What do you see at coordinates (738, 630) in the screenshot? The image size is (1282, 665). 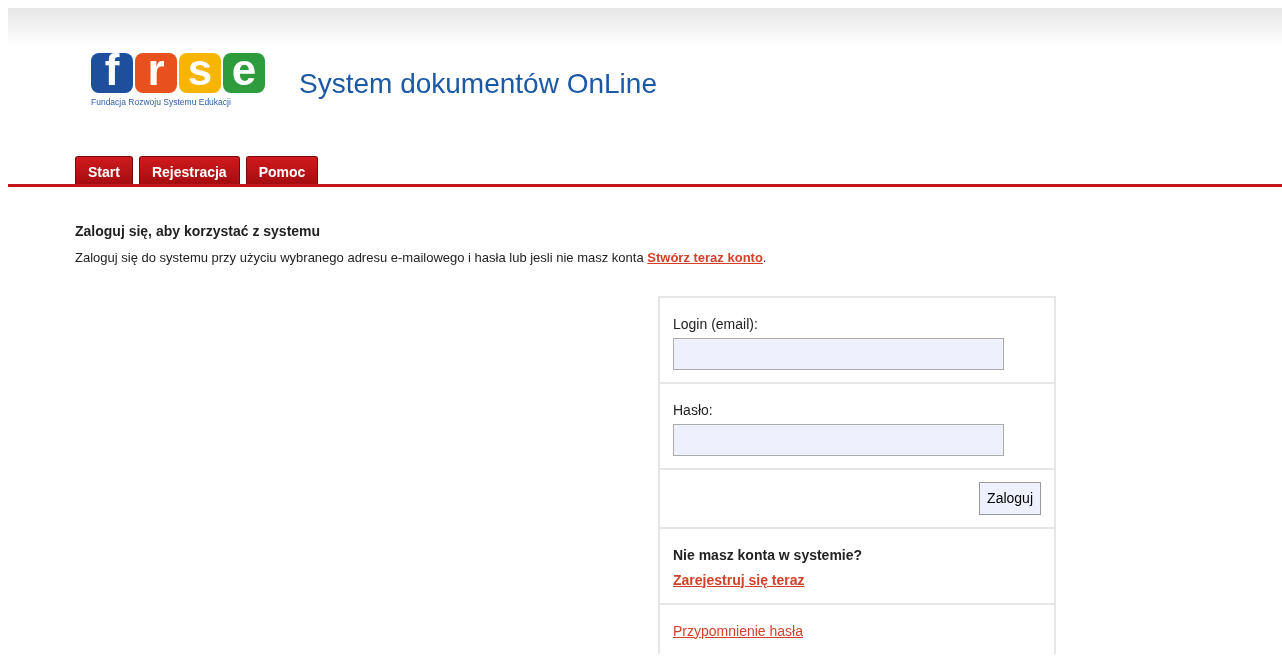 I see `password-reminder-link: Przypomnienie hasła` at bounding box center [738, 630].